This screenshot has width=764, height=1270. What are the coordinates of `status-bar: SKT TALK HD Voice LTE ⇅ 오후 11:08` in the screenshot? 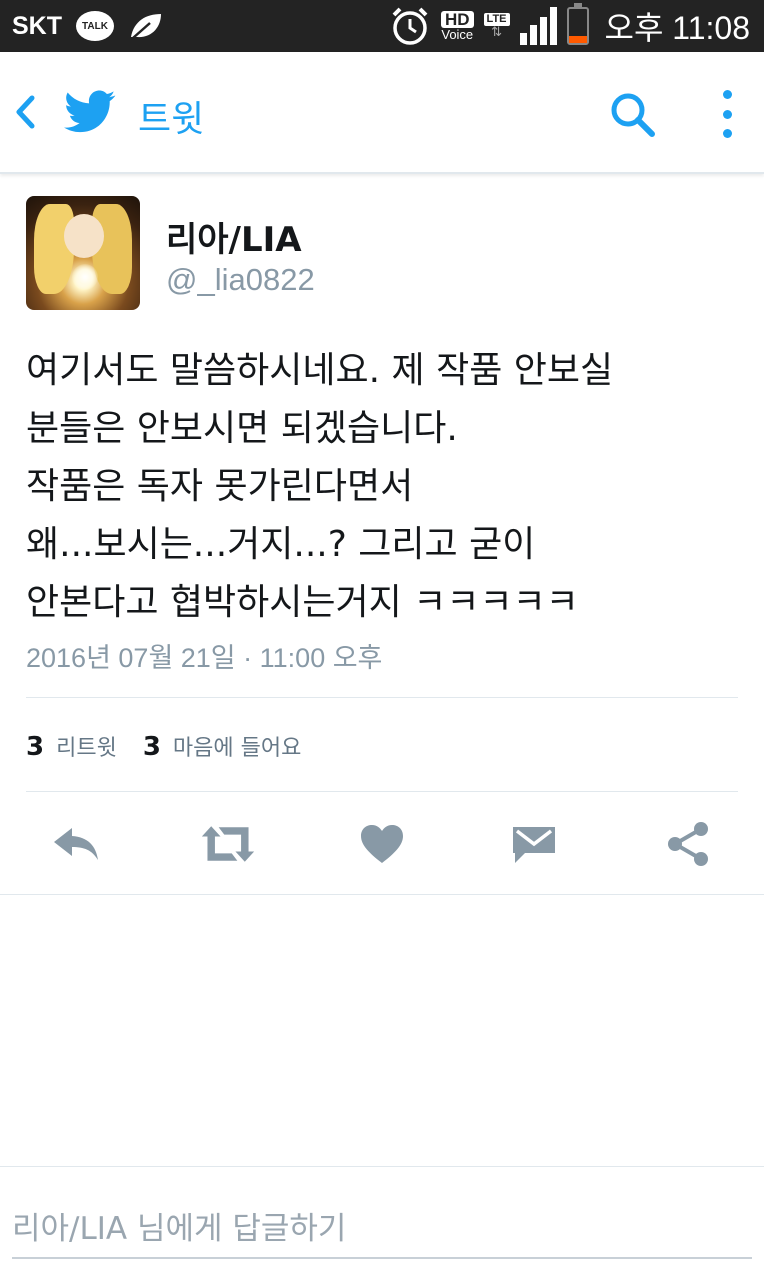 It's located at (382, 26).